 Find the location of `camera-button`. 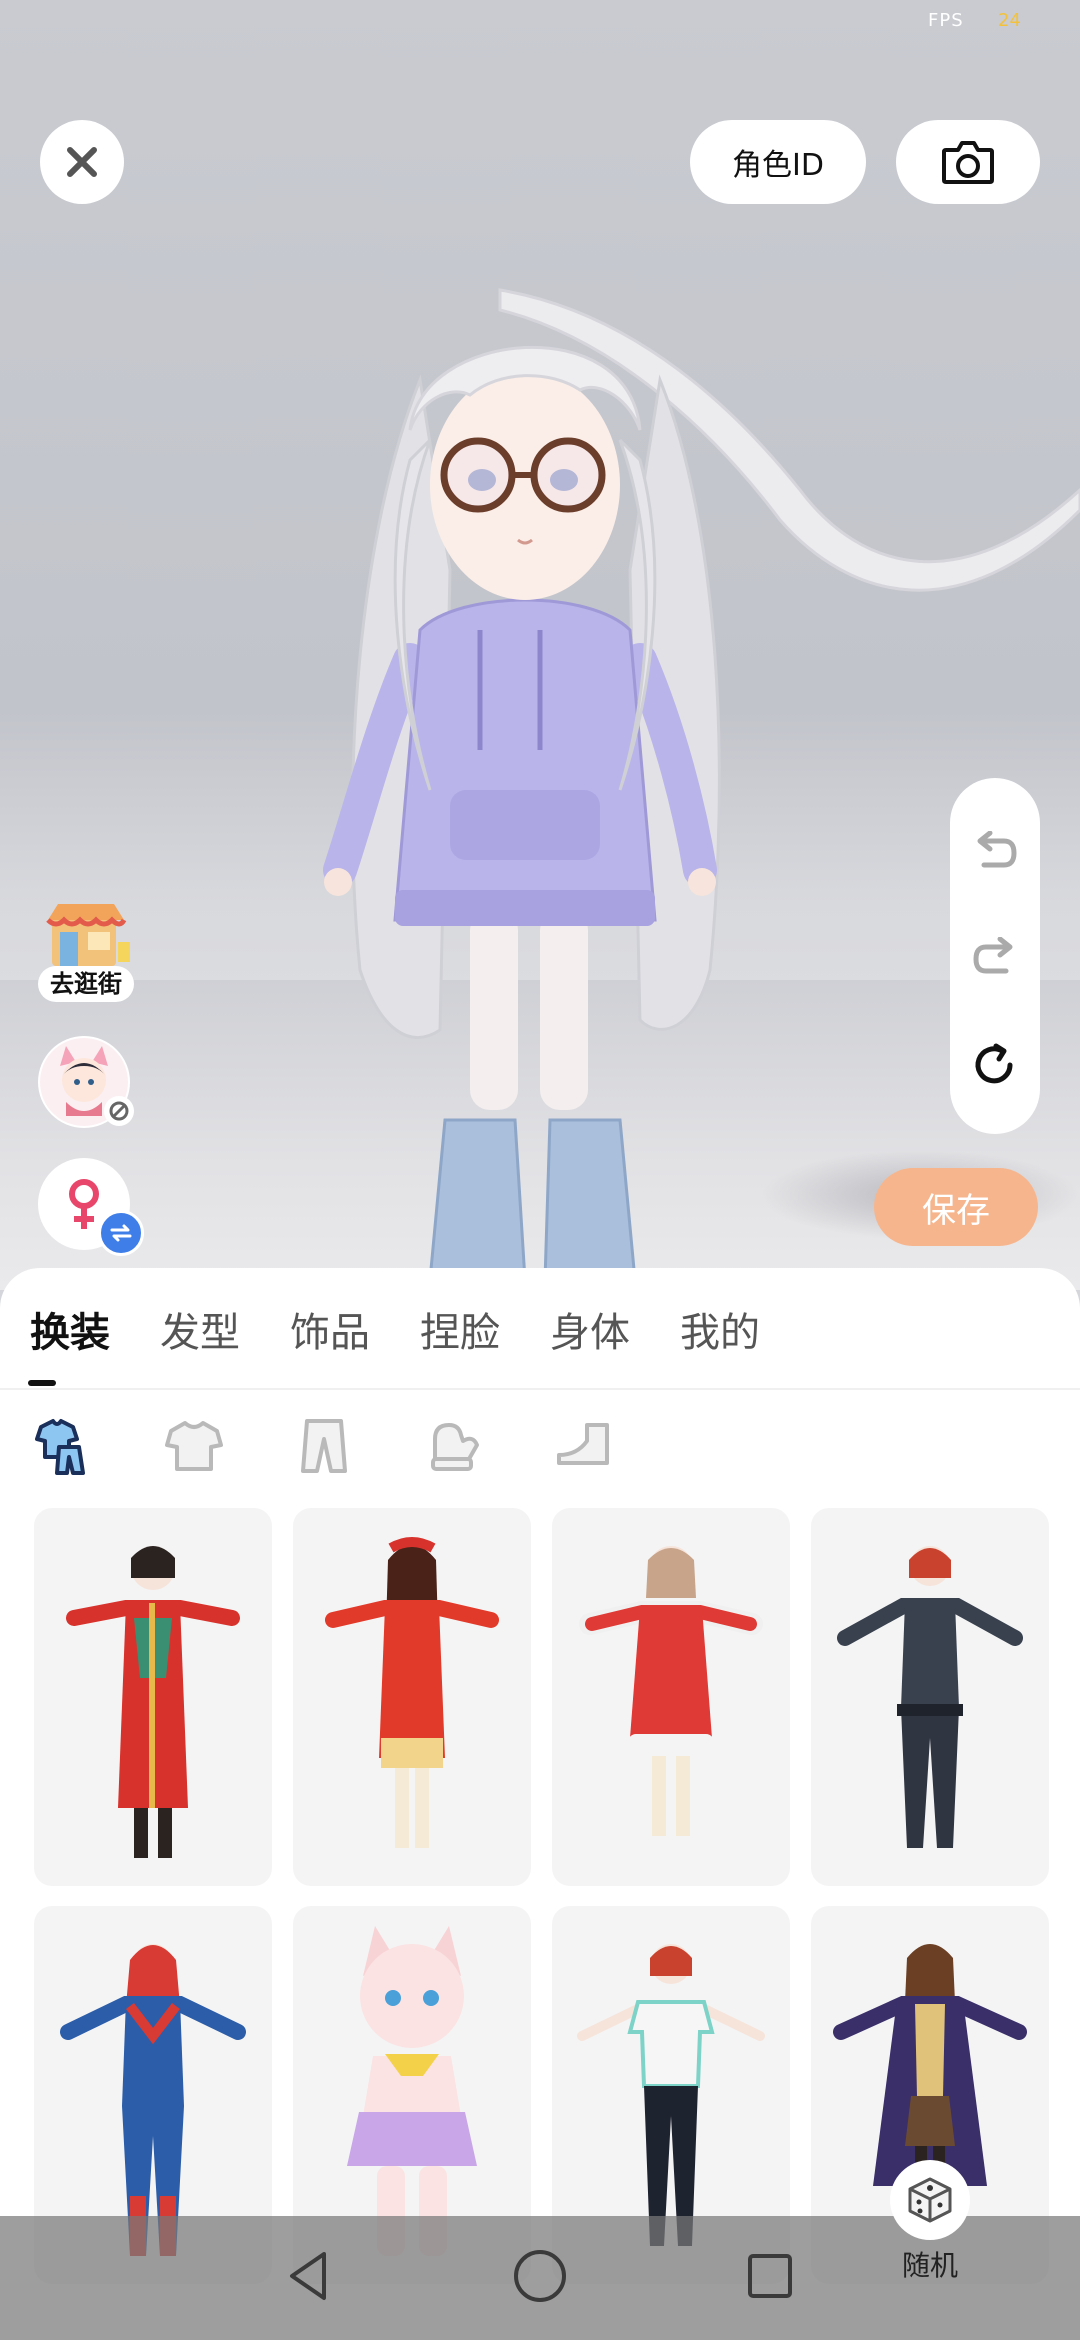

camera-button is located at coordinates (968, 162).